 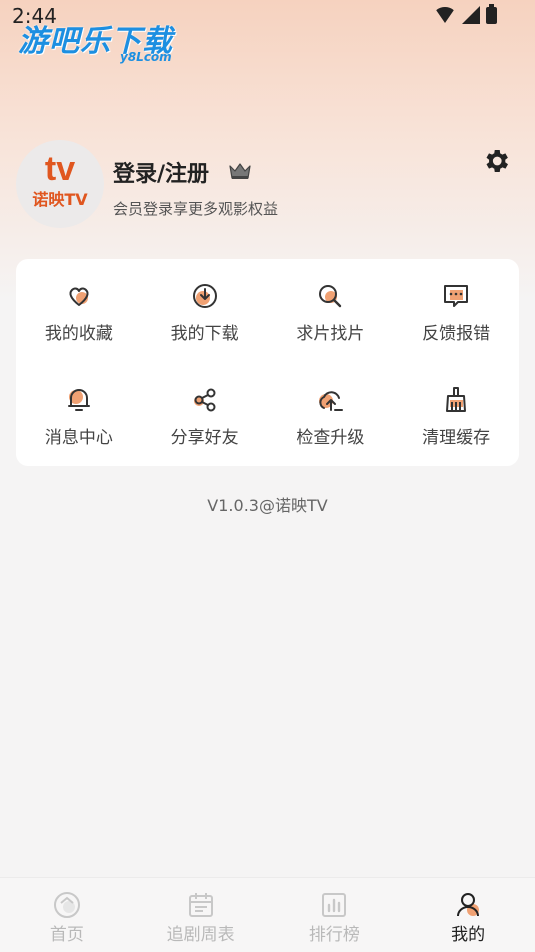 I want to click on app-name: 诺映TV, so click(x=60, y=199).